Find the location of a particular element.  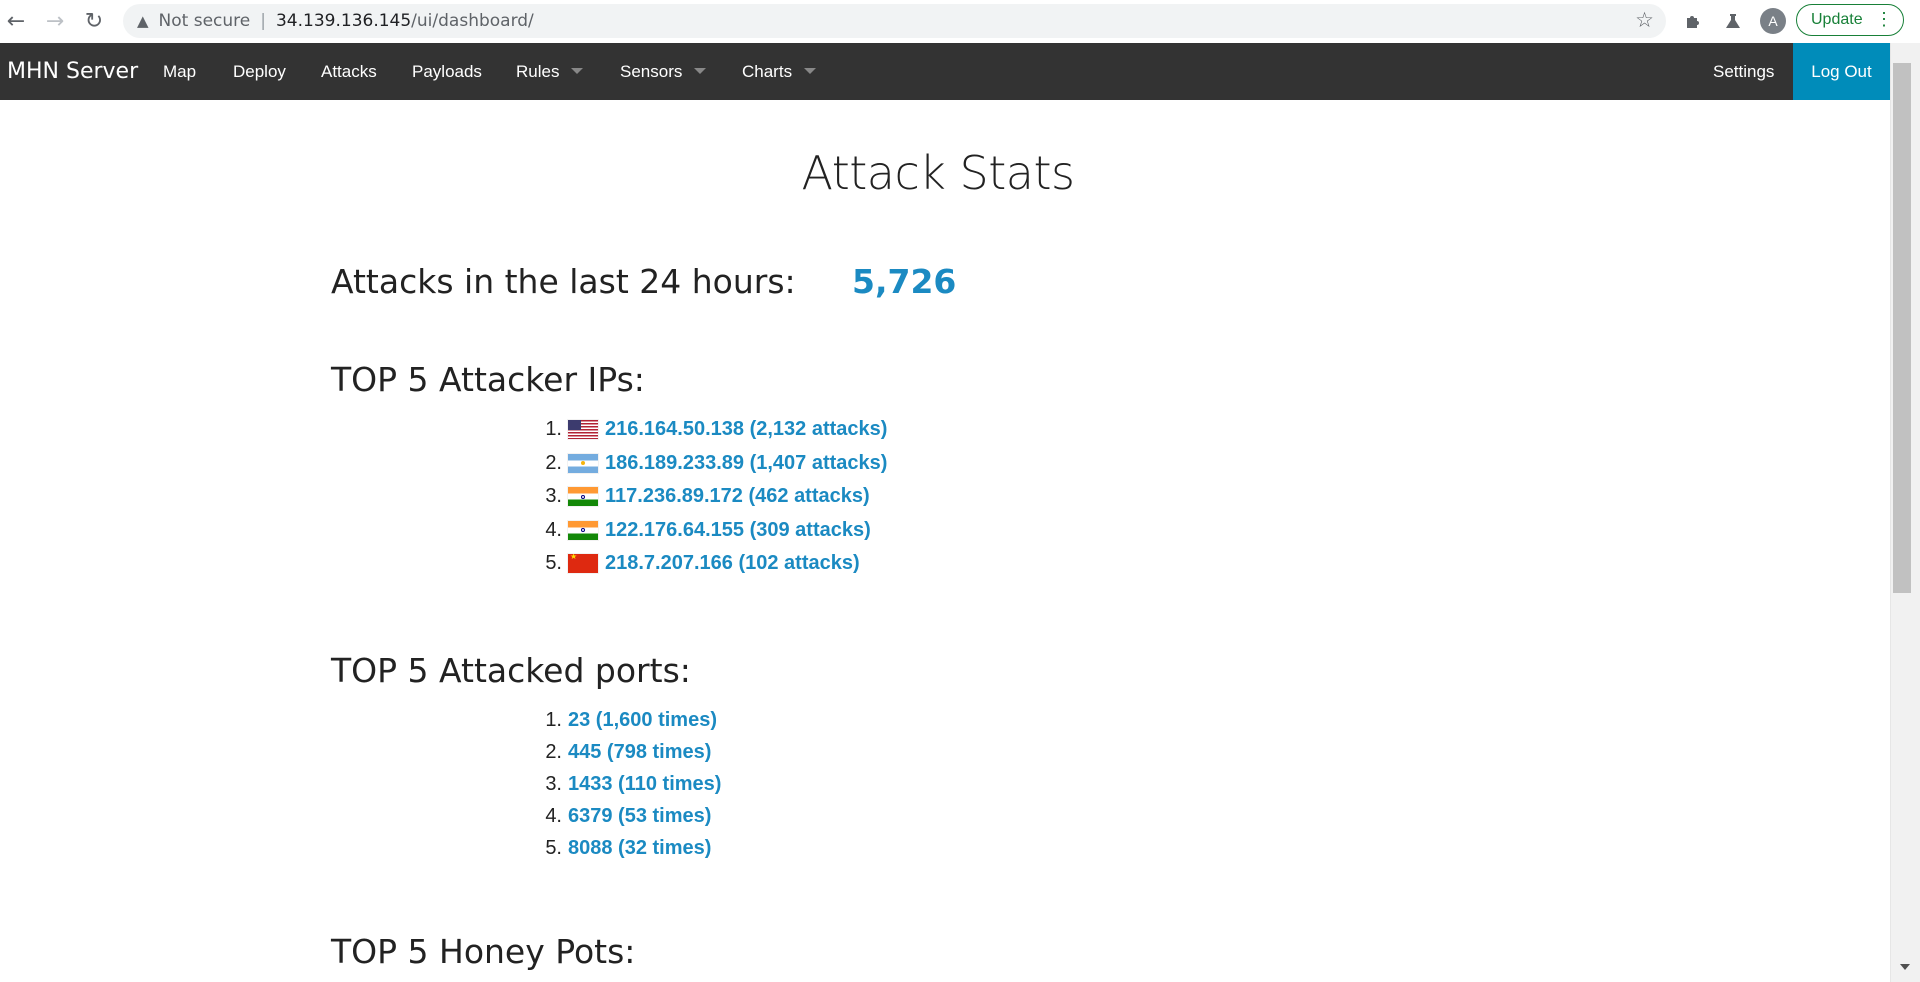

logout-button: Log Out is located at coordinates (1841, 71).